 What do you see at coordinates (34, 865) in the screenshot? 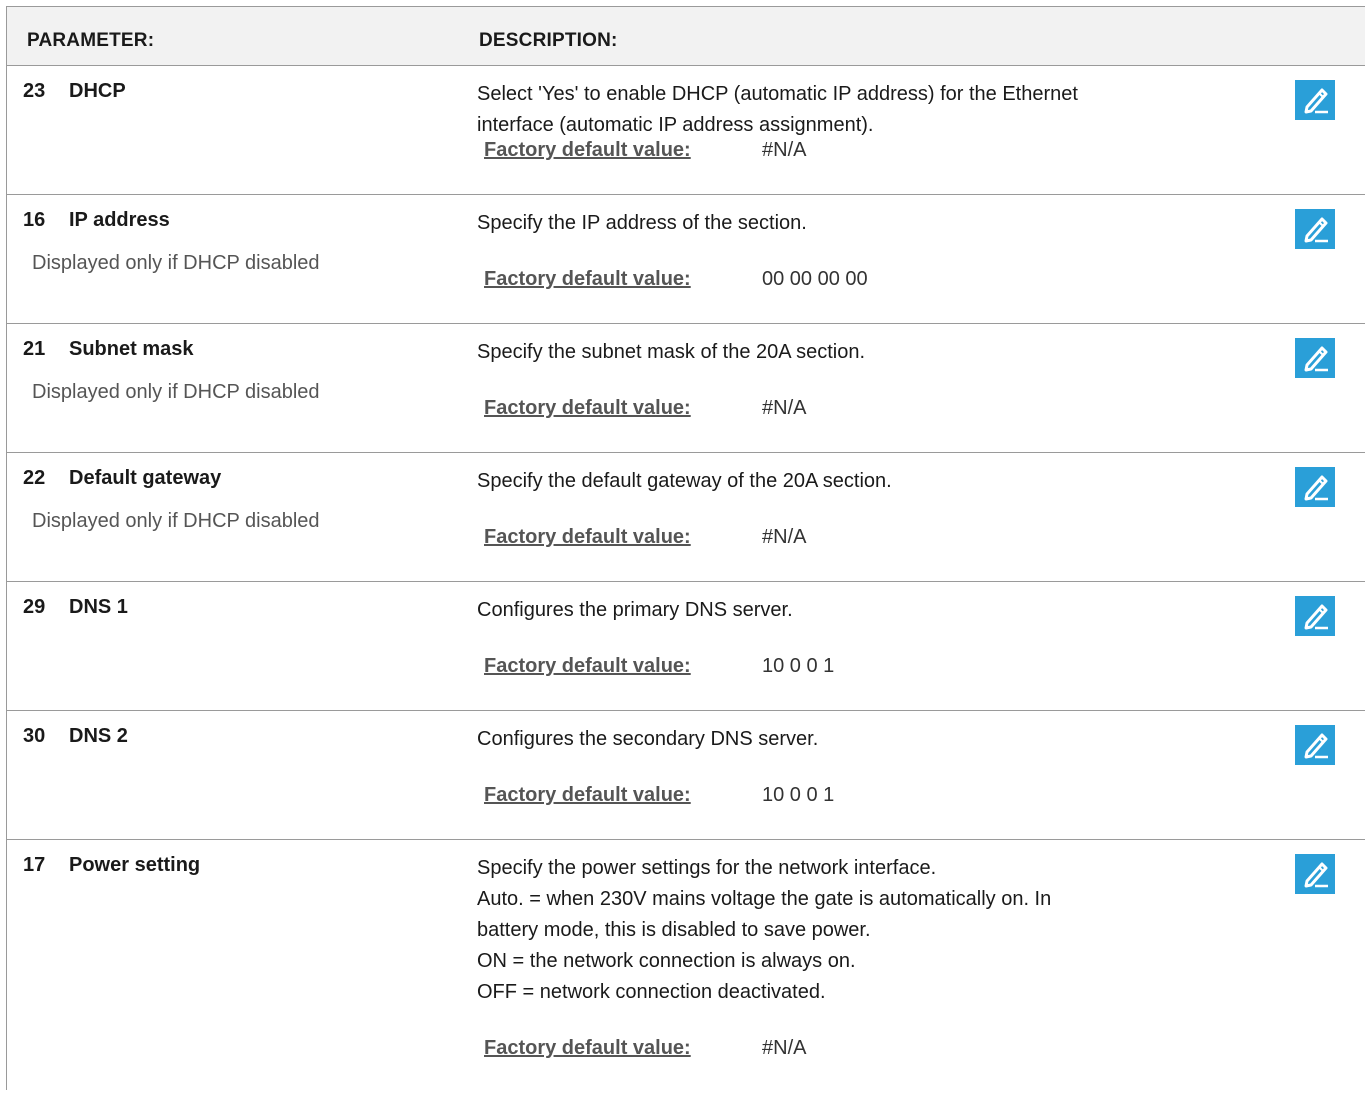
I see `parameter-number: 17` at bounding box center [34, 865].